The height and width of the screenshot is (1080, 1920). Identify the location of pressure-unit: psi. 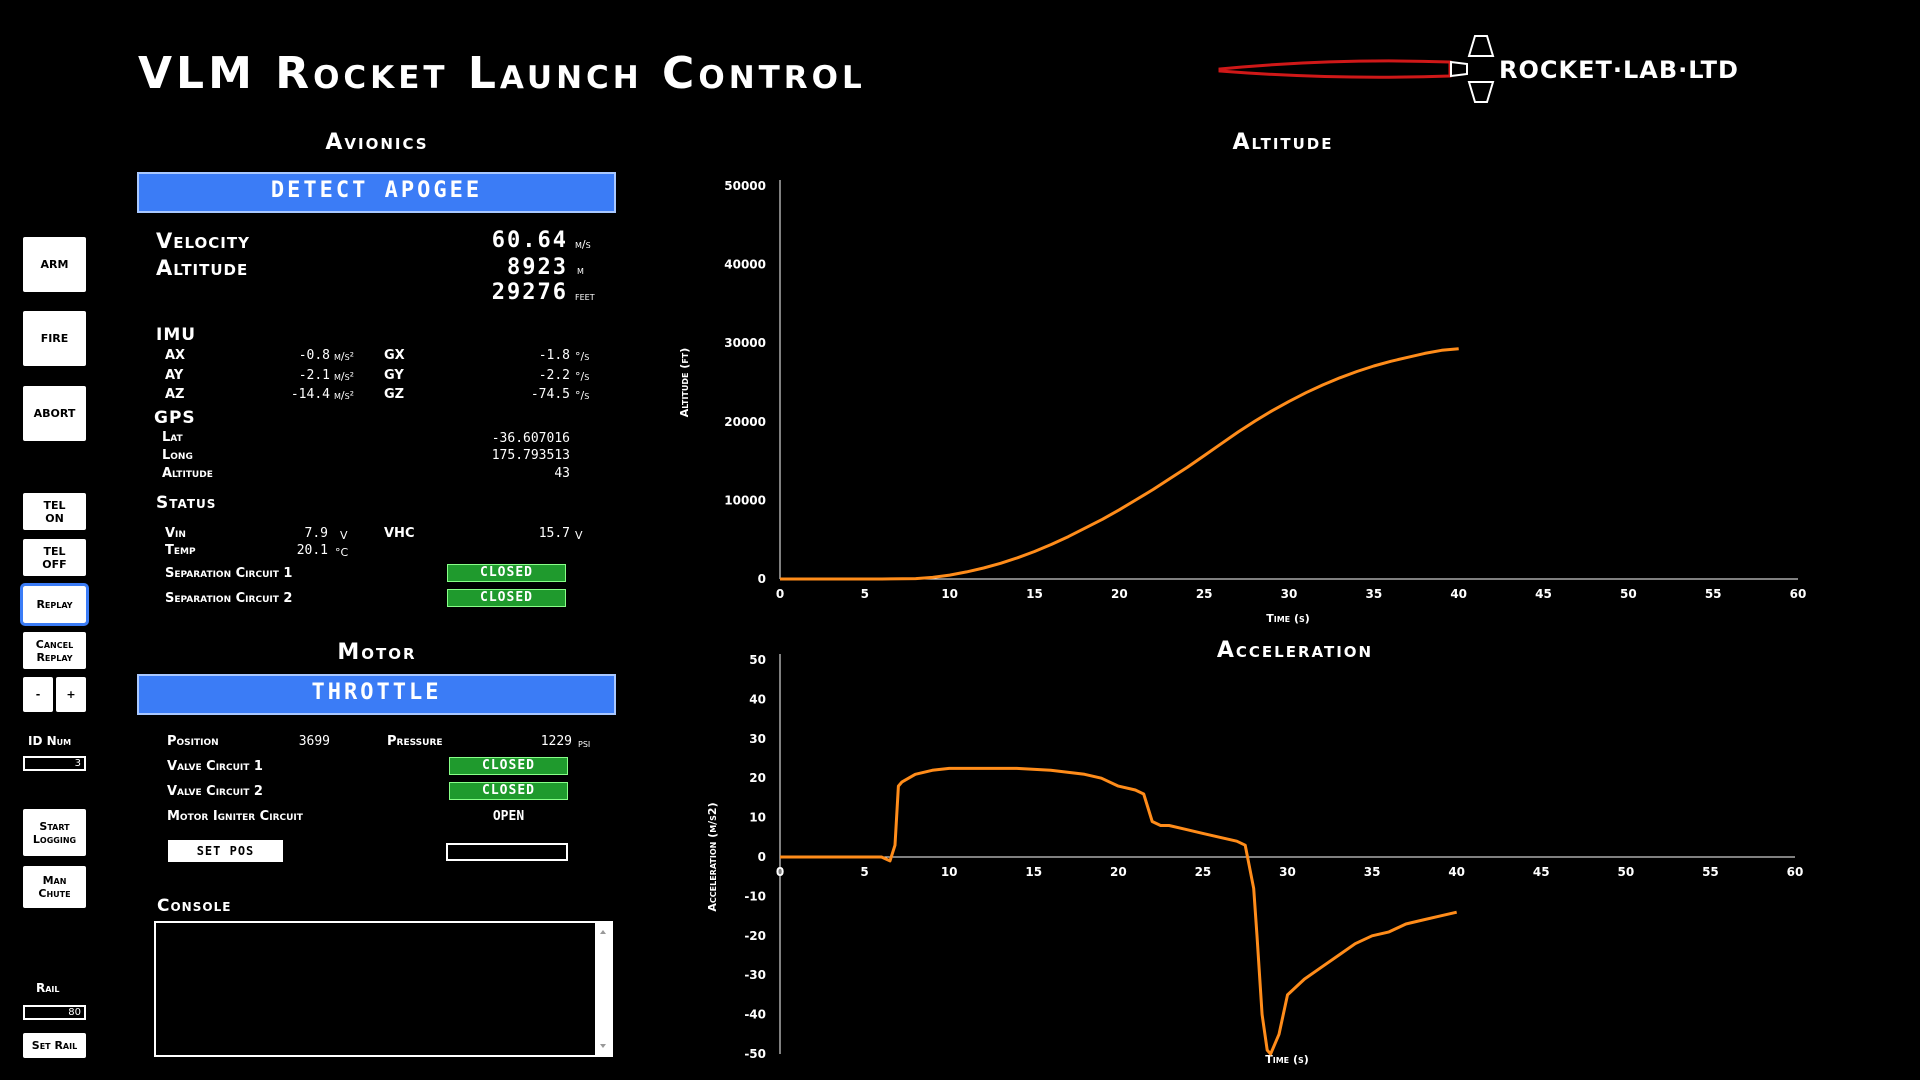
(584, 743).